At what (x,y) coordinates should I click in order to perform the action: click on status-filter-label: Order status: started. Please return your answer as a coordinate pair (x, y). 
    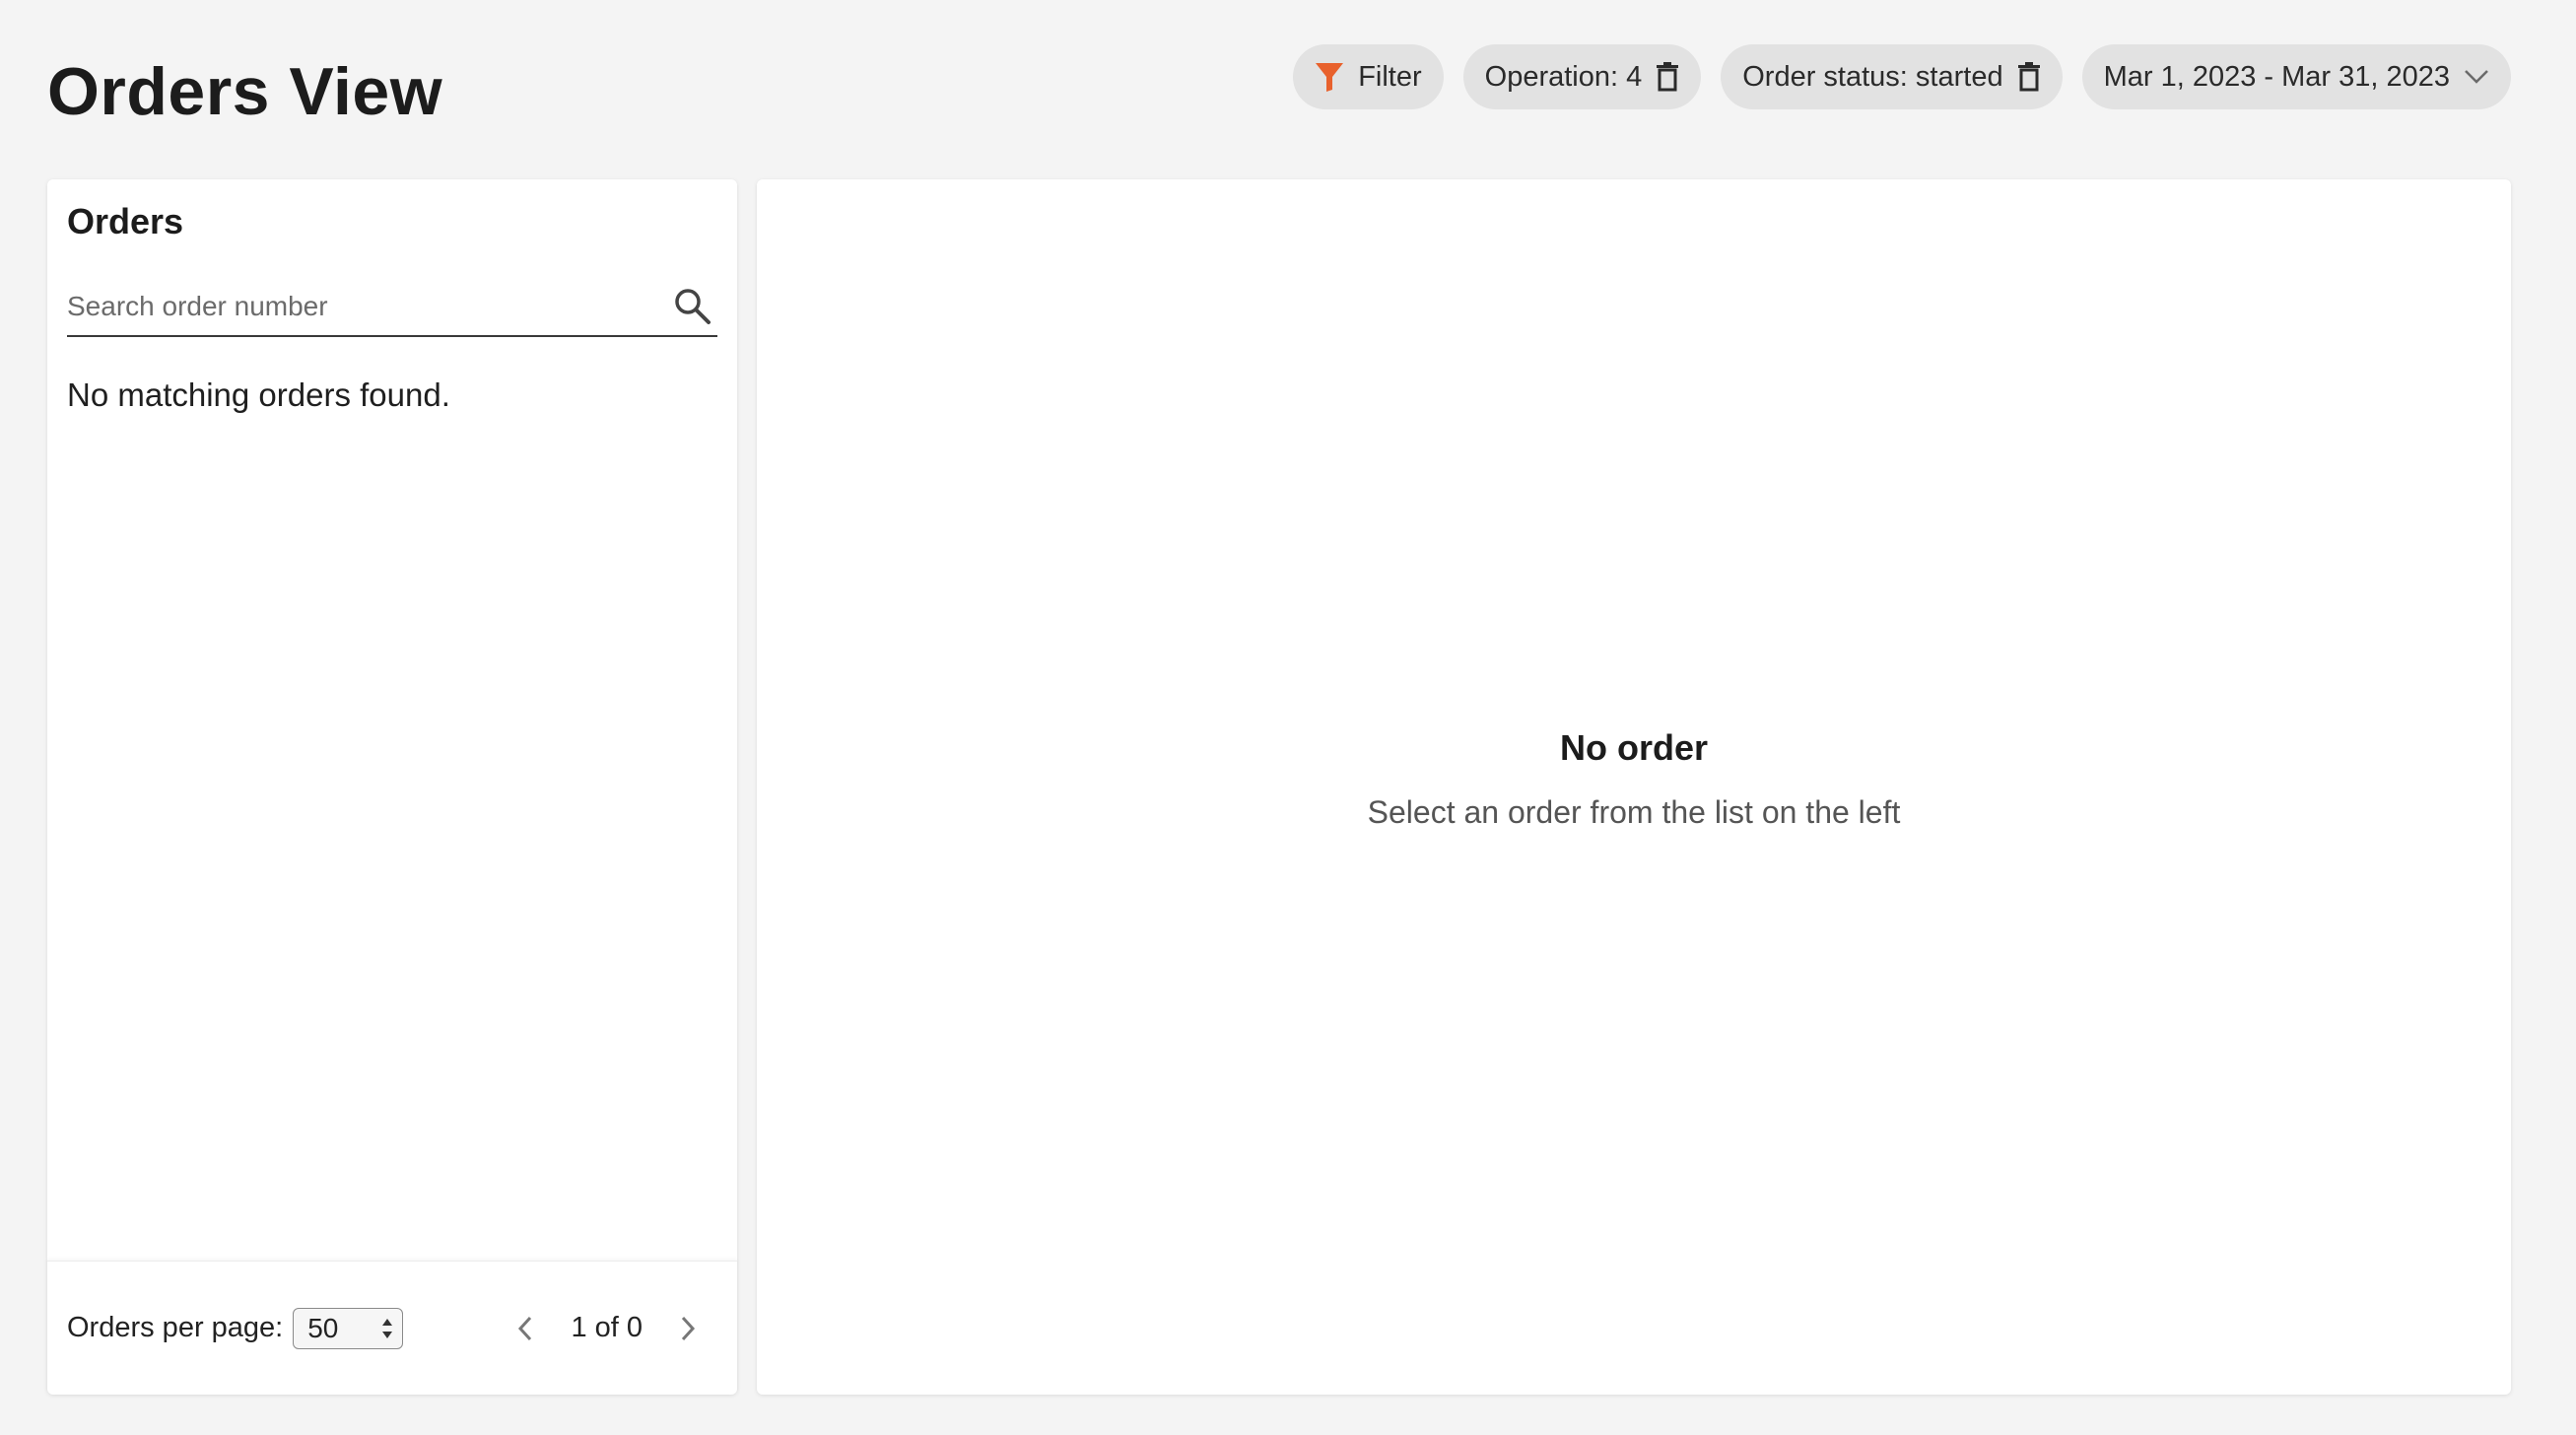
    Looking at the image, I should click on (1872, 77).